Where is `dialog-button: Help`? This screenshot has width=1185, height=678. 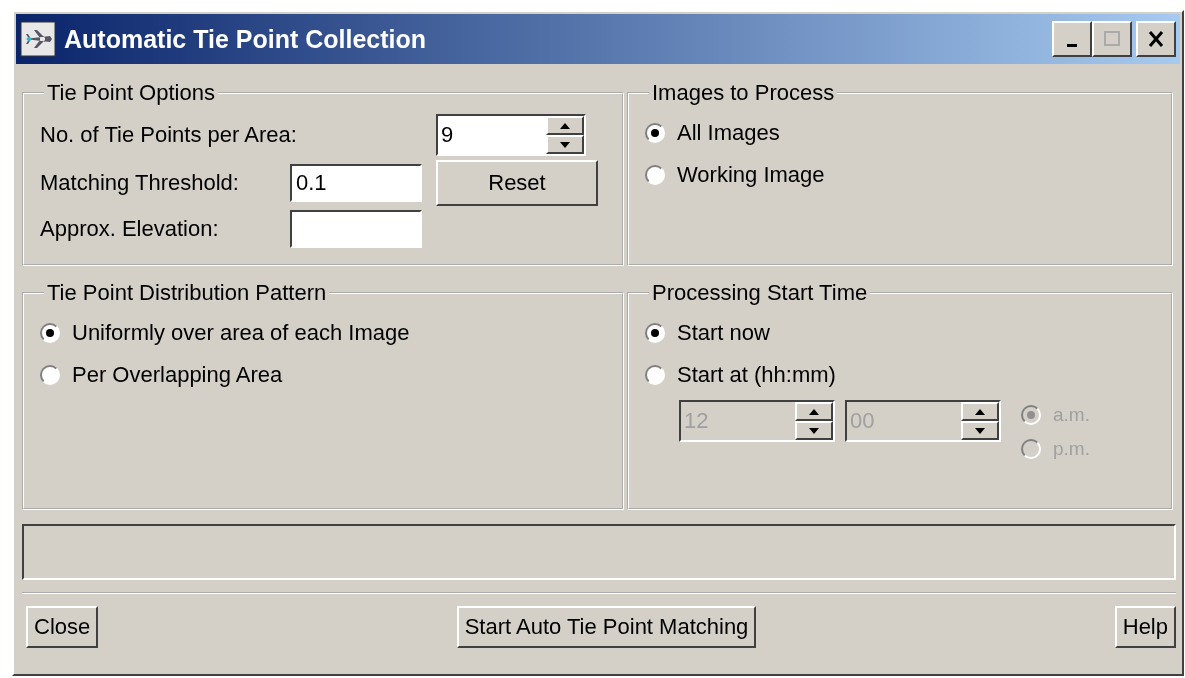
dialog-button: Help is located at coordinates (1145, 627).